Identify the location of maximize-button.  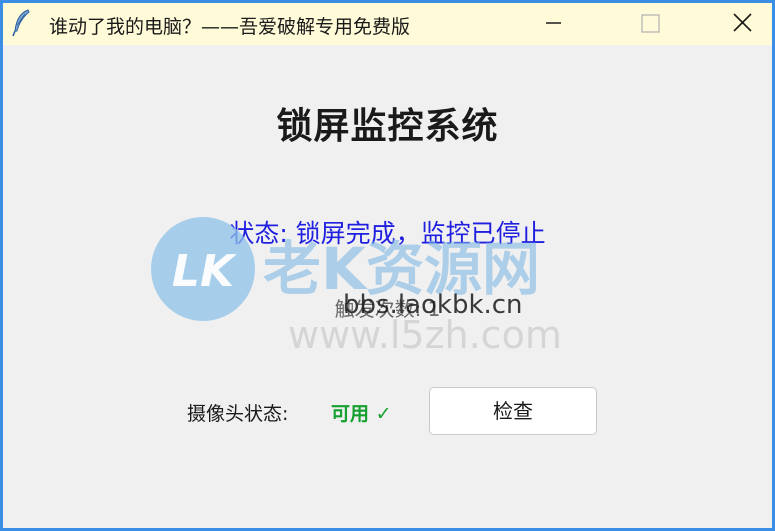
(650, 24).